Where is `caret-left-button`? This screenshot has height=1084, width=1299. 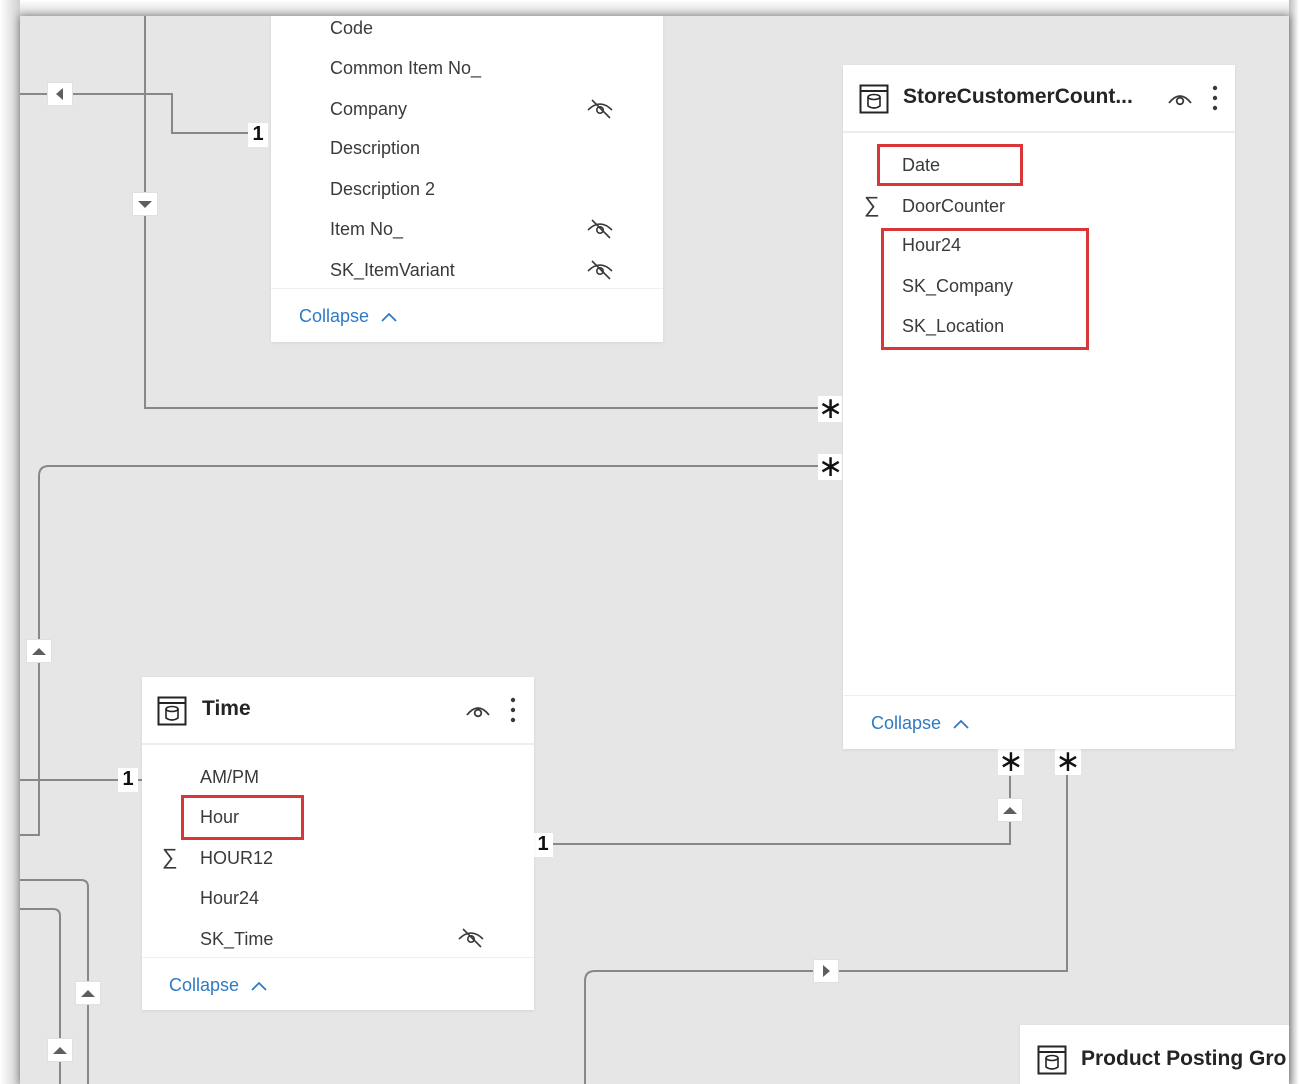
caret-left-button is located at coordinates (60, 94).